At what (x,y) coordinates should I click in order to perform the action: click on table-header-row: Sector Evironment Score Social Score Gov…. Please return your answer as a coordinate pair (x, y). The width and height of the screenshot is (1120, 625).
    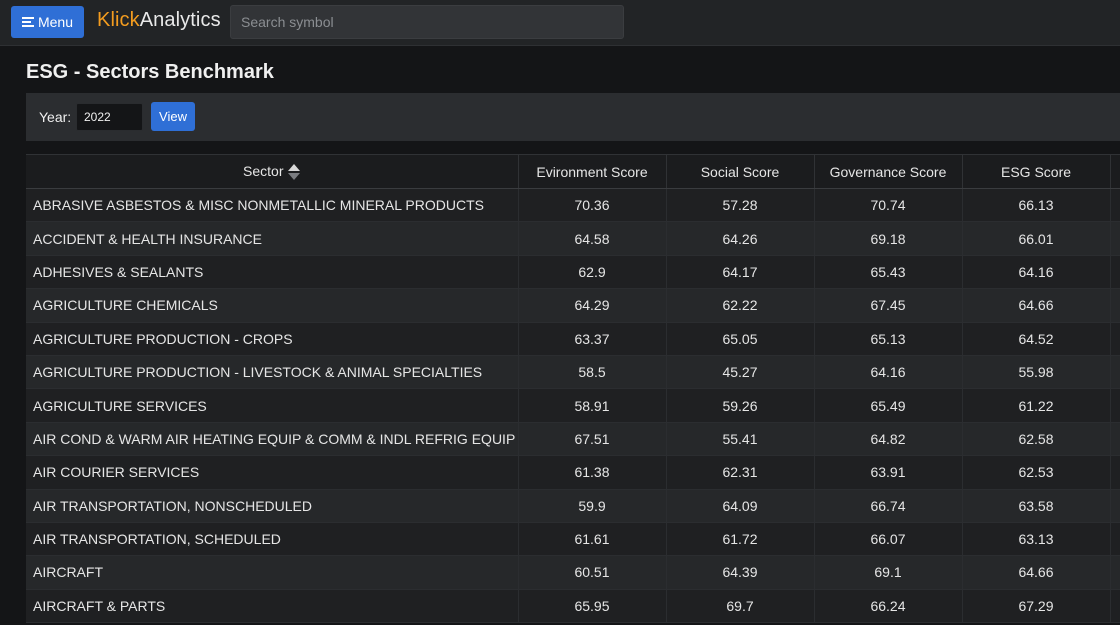
    Looking at the image, I should click on (573, 171).